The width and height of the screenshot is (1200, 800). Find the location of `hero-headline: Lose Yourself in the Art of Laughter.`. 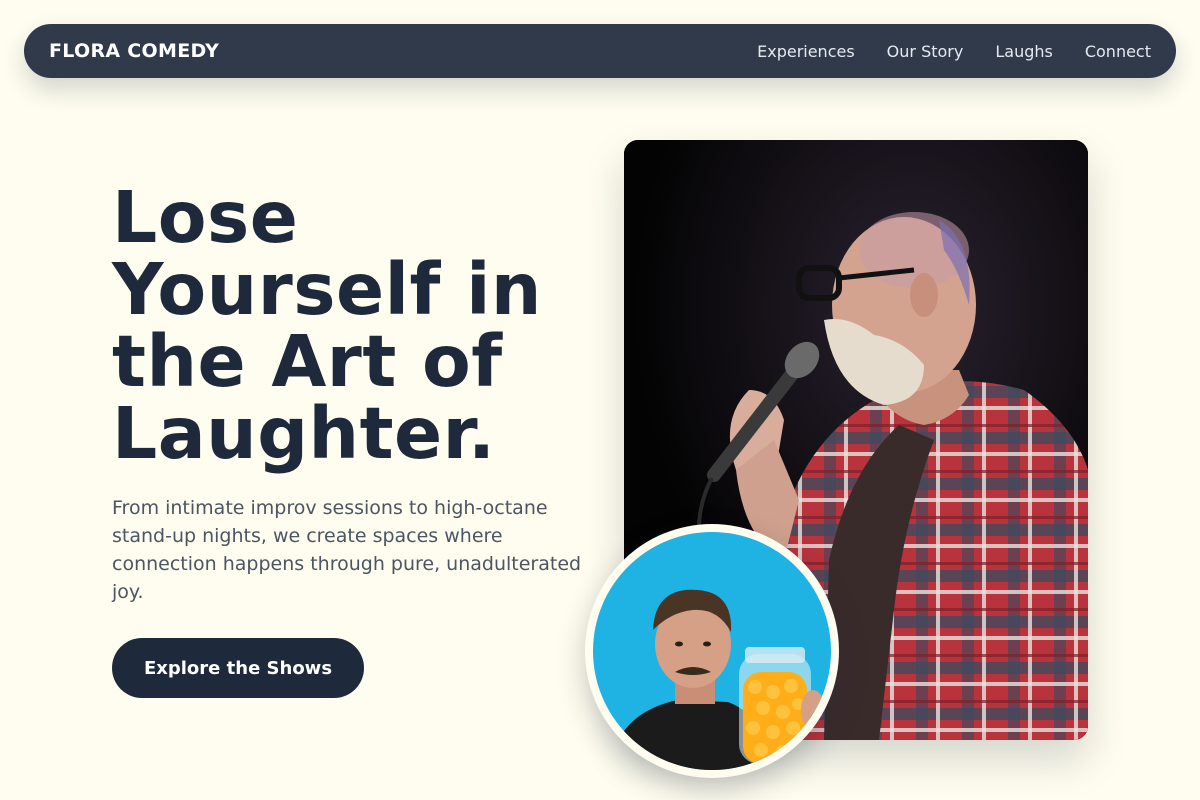

hero-headline: Lose Yourself in the Art of Laughter. is located at coordinates (327, 325).